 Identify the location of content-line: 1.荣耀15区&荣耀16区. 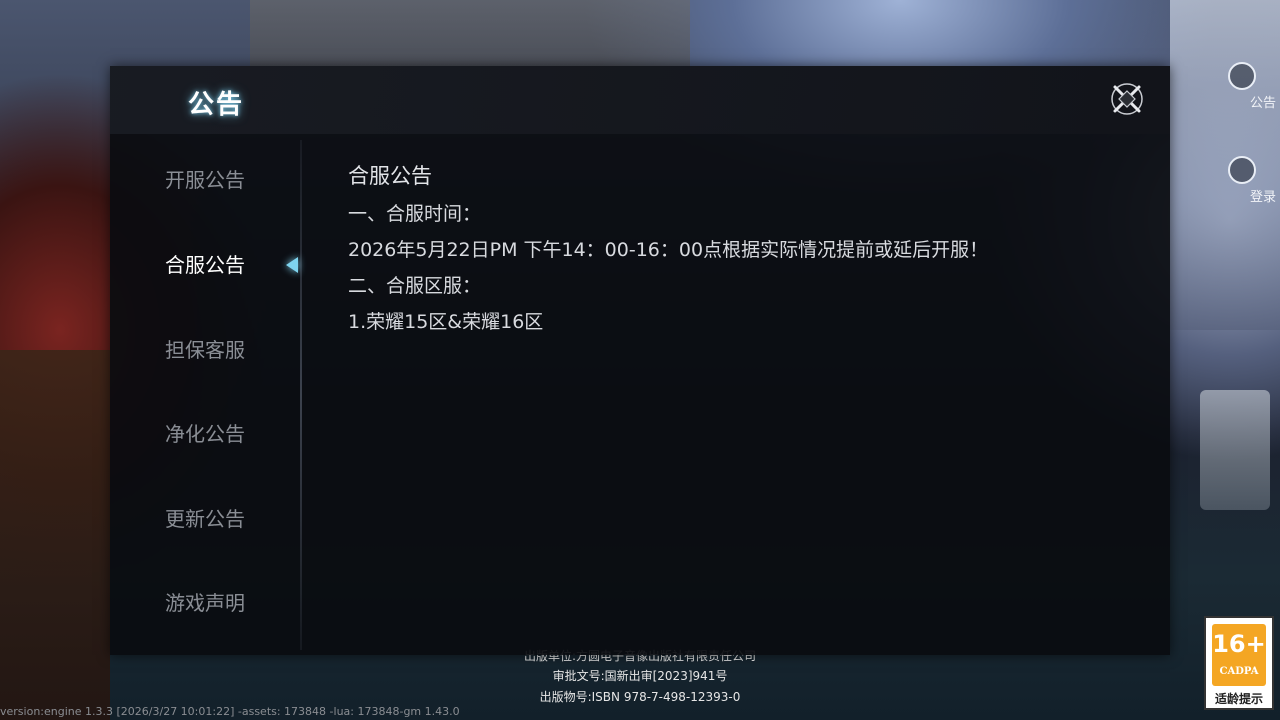
(446, 322).